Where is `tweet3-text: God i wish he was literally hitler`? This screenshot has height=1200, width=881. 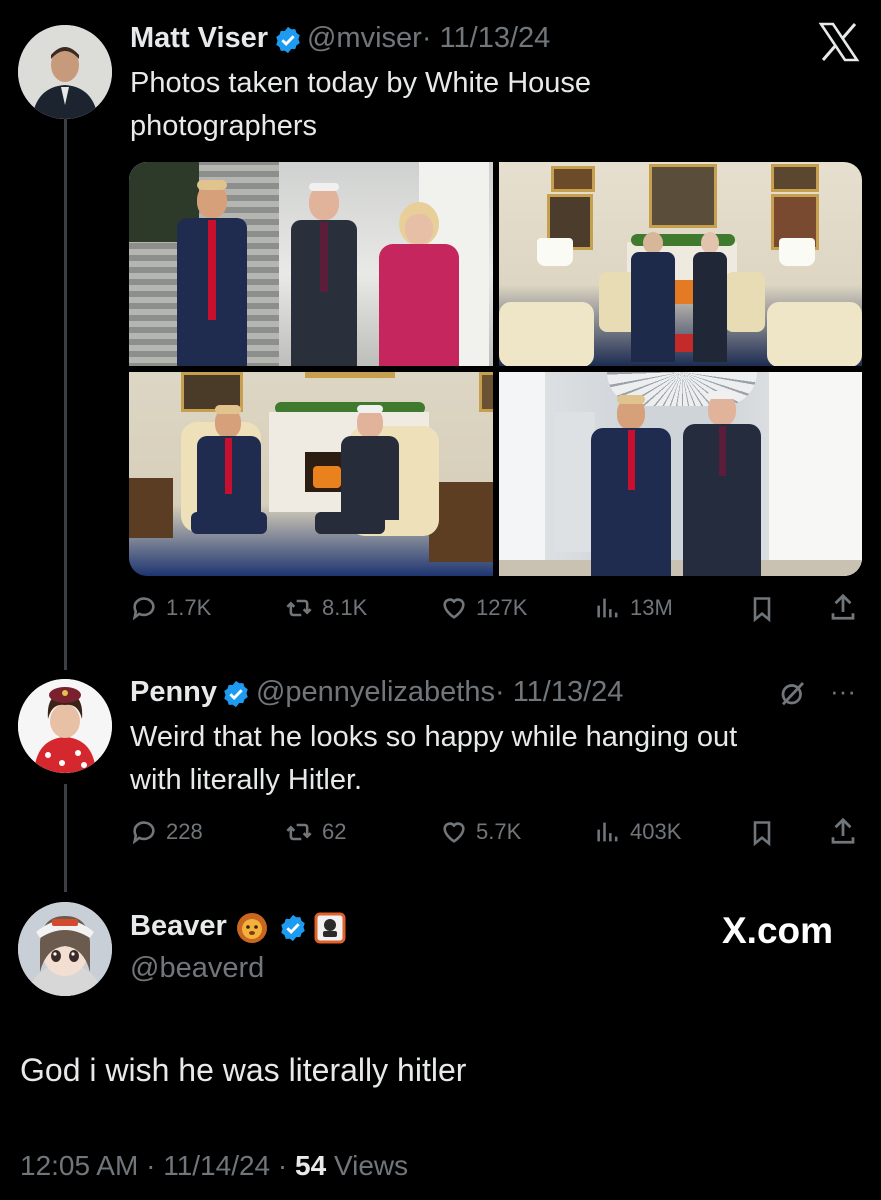 tweet3-text: God i wish he was literally hitler is located at coordinates (243, 1070).